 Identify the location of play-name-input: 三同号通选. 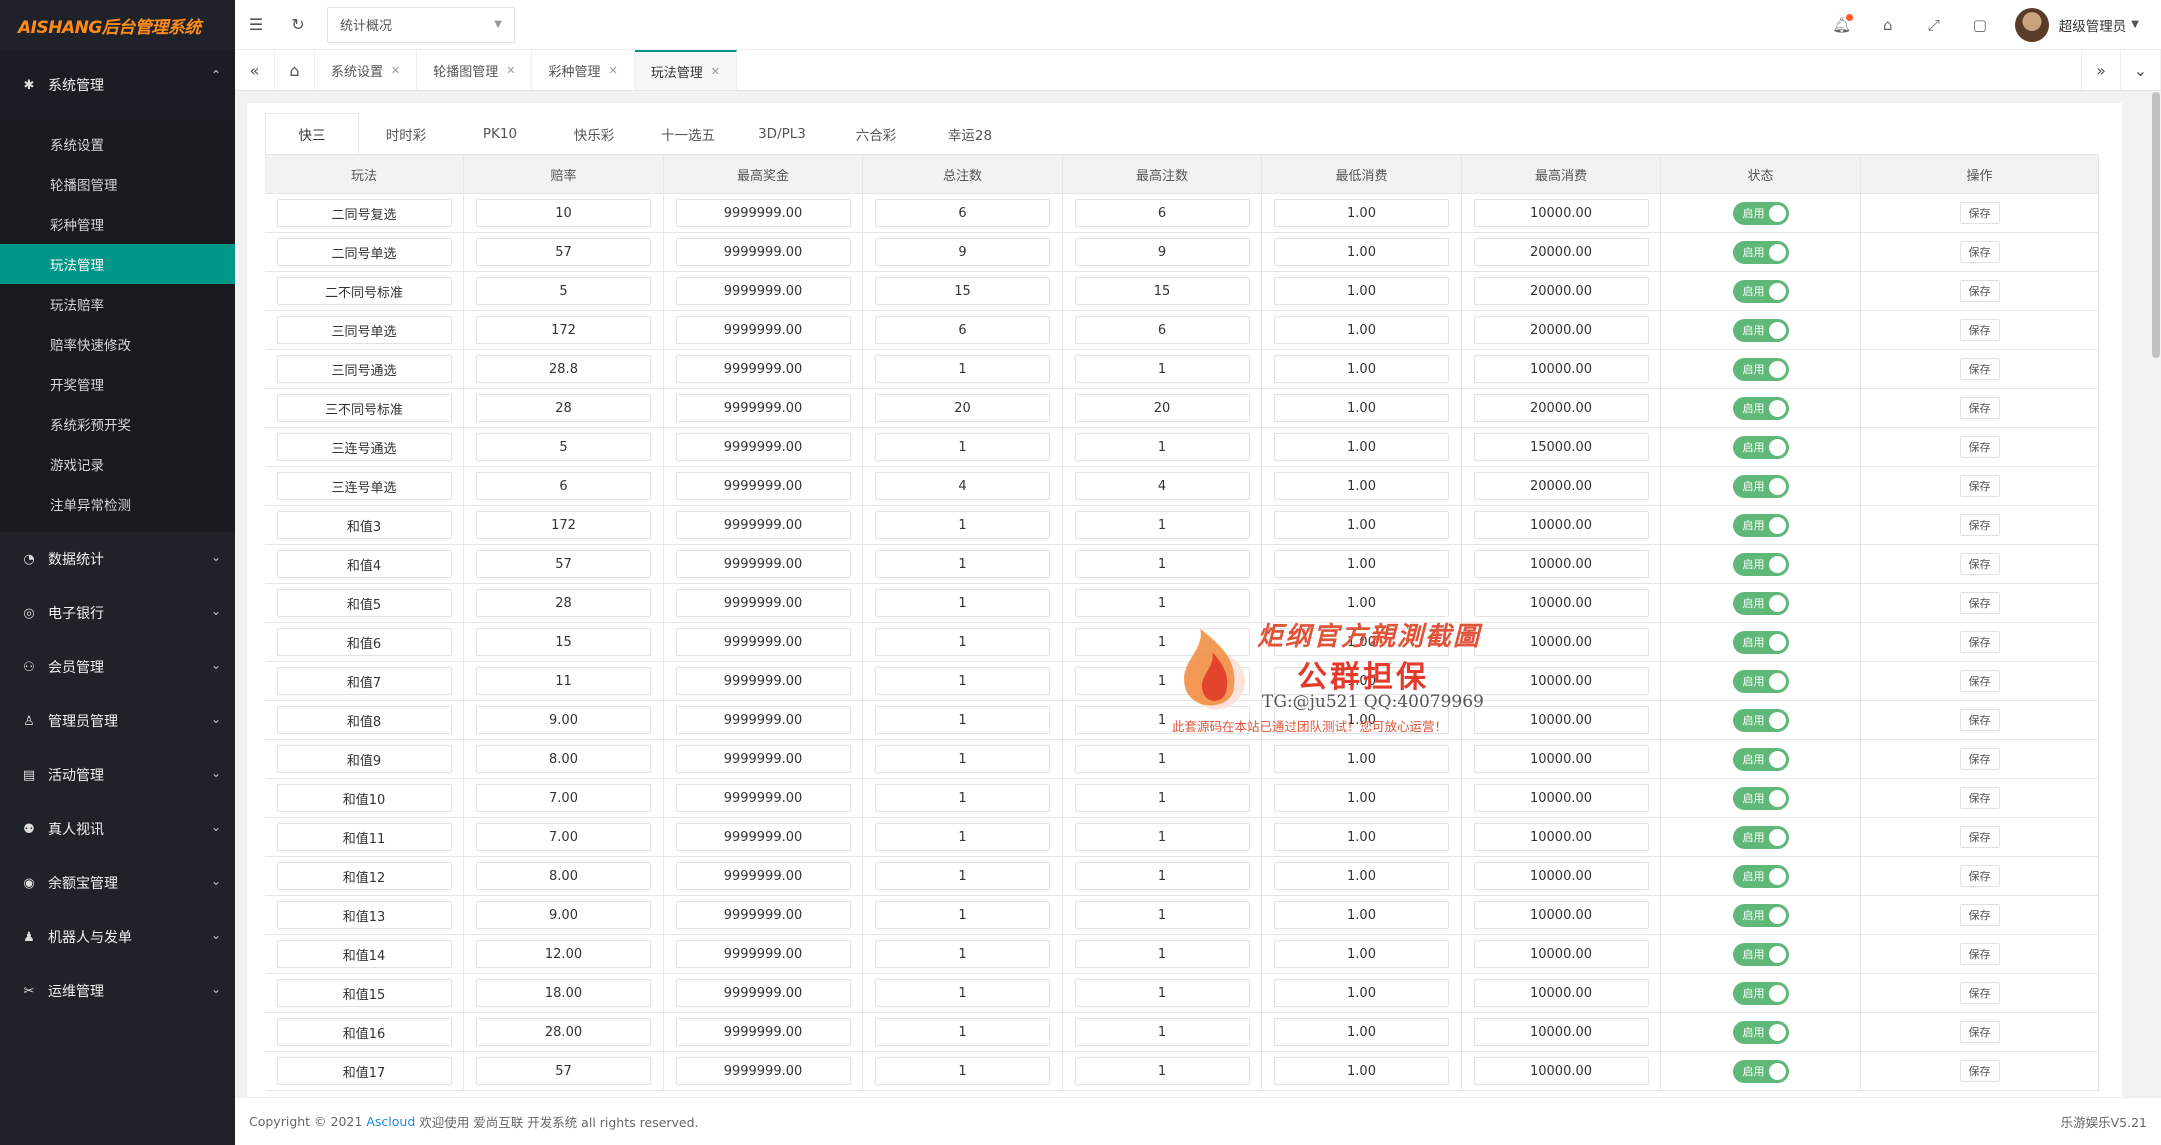
(364, 369).